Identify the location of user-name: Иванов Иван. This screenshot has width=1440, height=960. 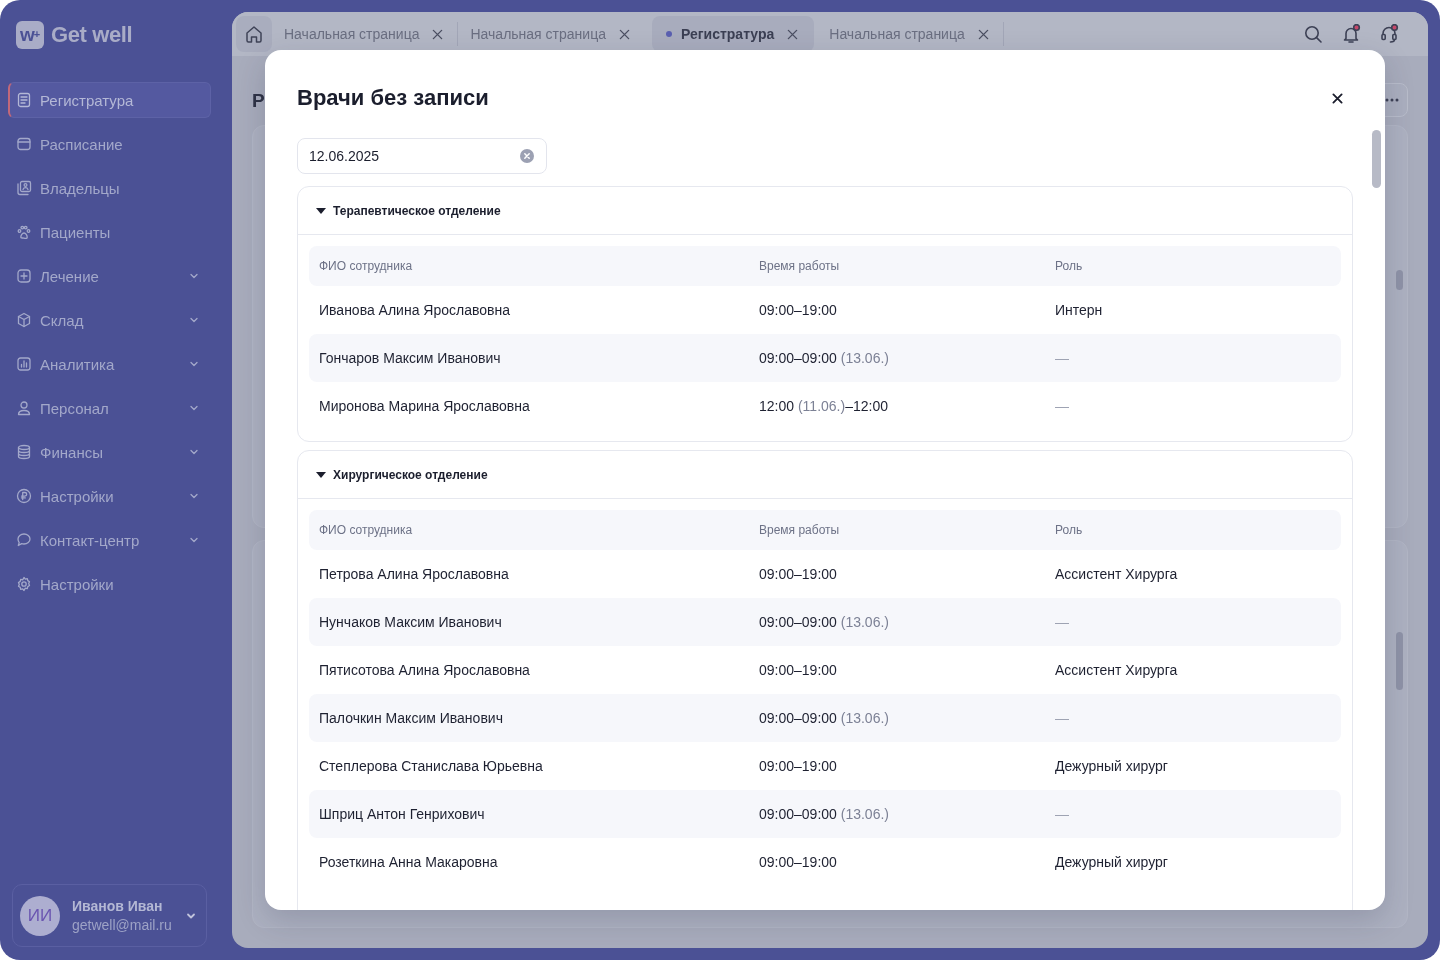
(118, 906).